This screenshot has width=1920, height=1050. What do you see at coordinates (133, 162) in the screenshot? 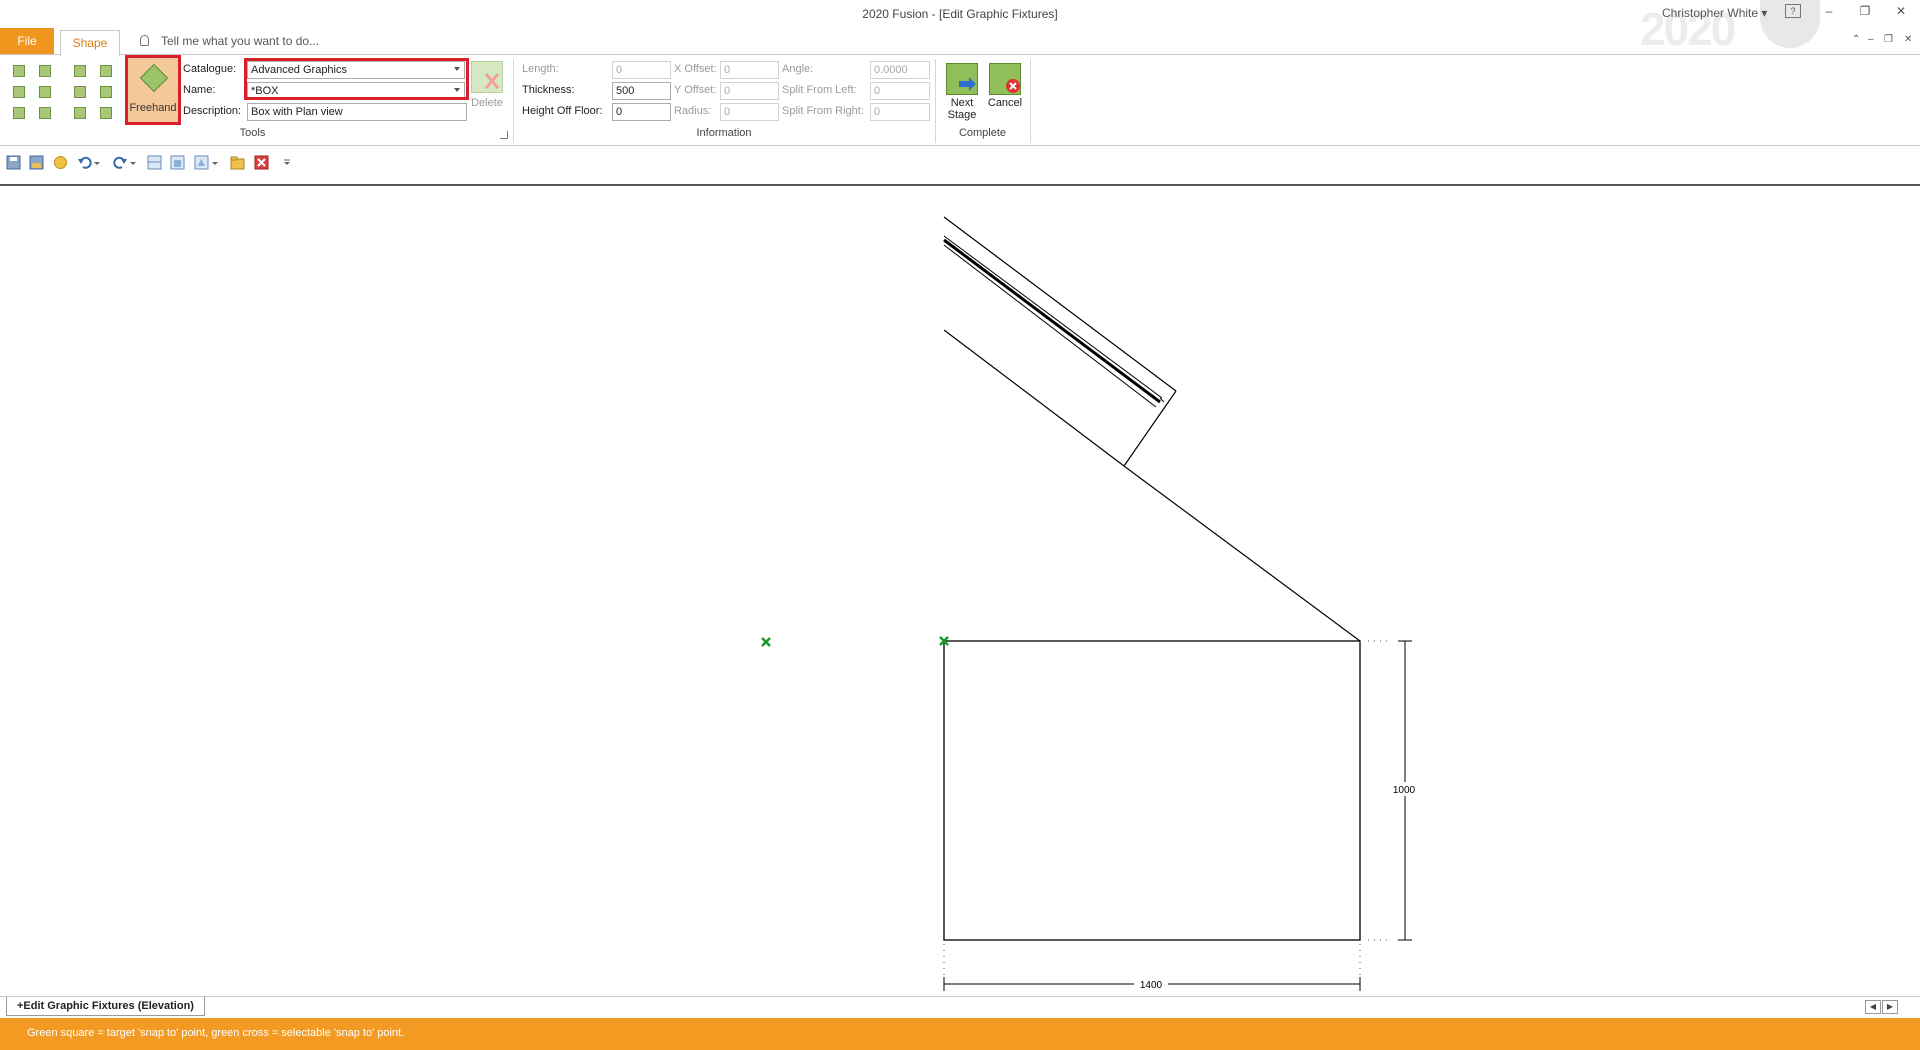
I see `redo-dropdown-icon` at bounding box center [133, 162].